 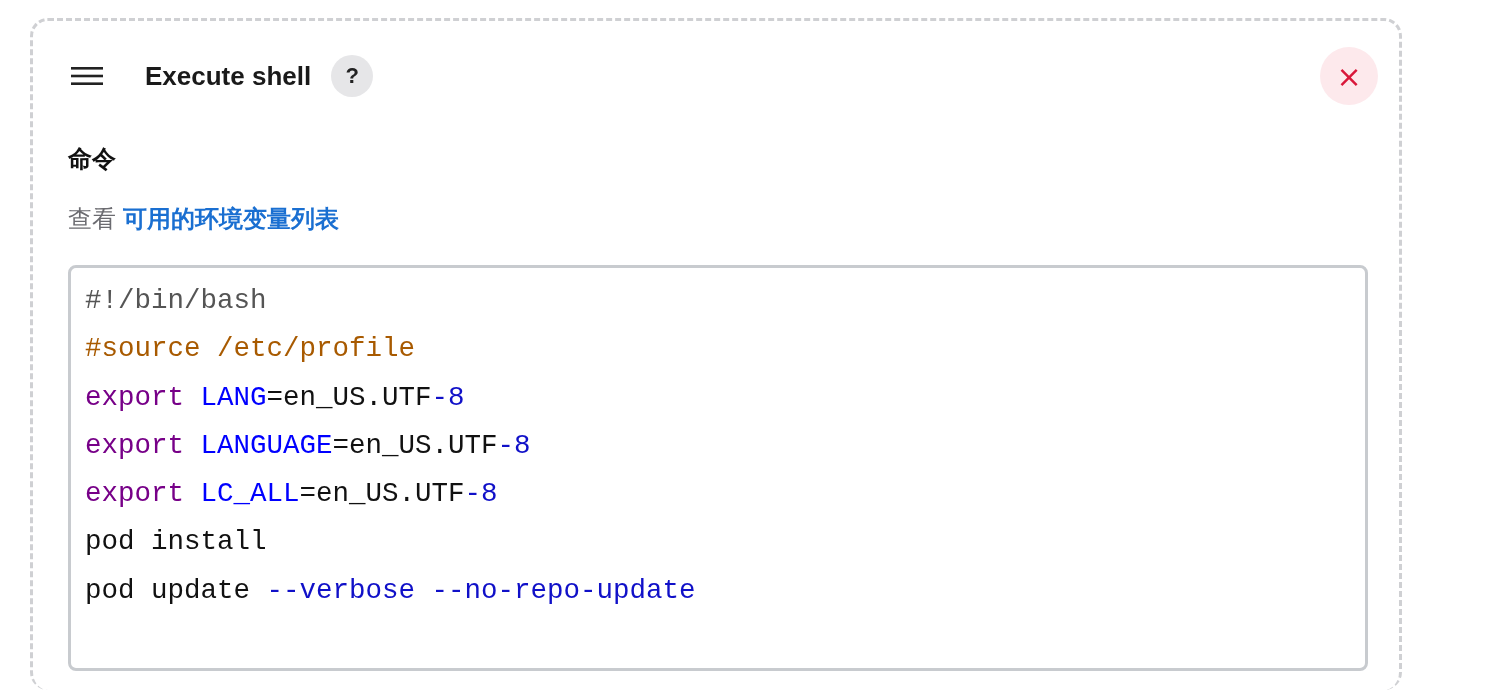 I want to click on step-title: Execute shell, so click(x=228, y=76).